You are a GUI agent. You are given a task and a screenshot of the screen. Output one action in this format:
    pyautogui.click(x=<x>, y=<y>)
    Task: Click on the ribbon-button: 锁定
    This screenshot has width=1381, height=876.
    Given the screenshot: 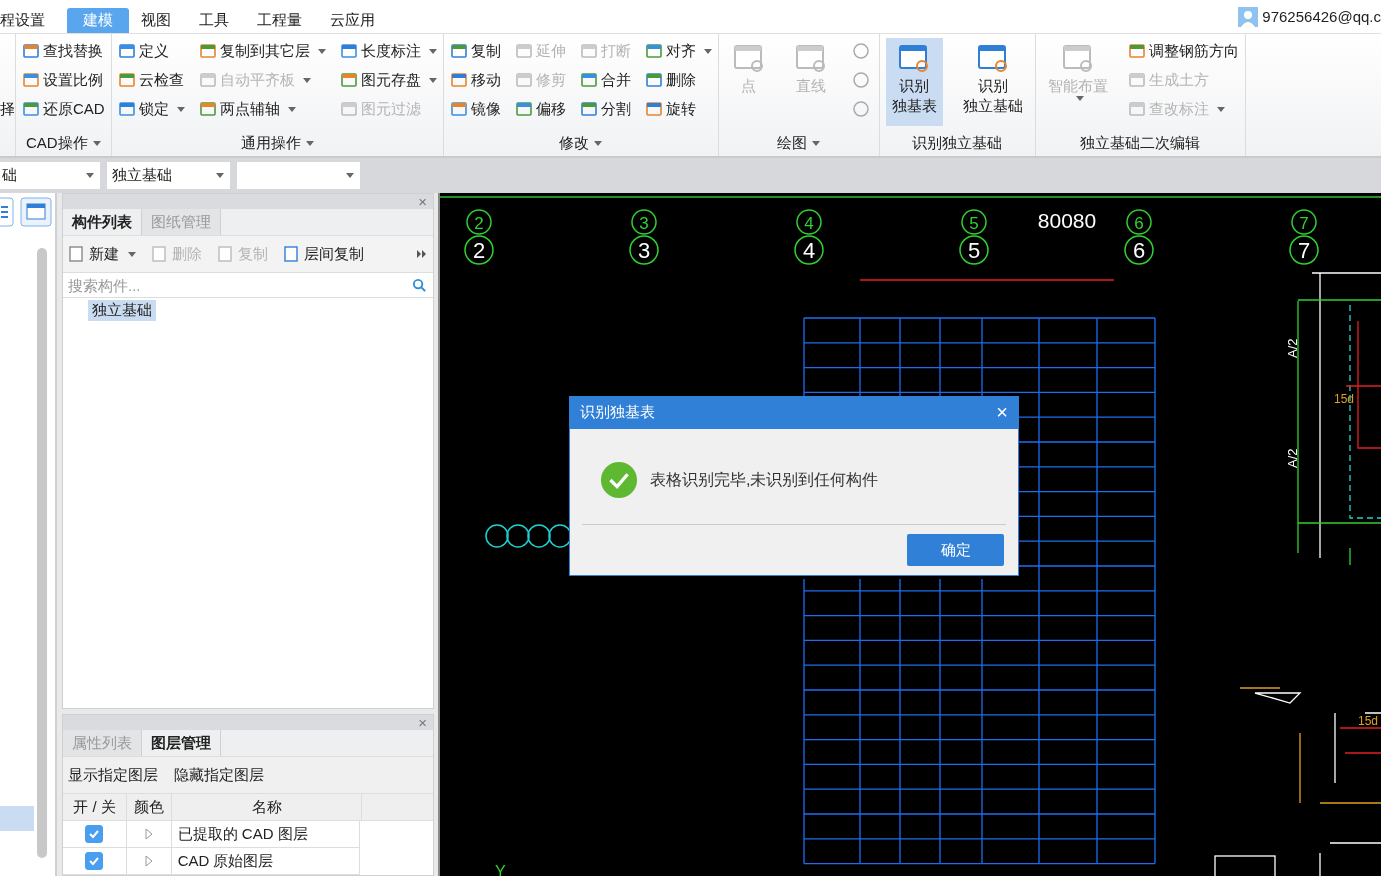 What is the action you would take?
    pyautogui.click(x=151, y=109)
    